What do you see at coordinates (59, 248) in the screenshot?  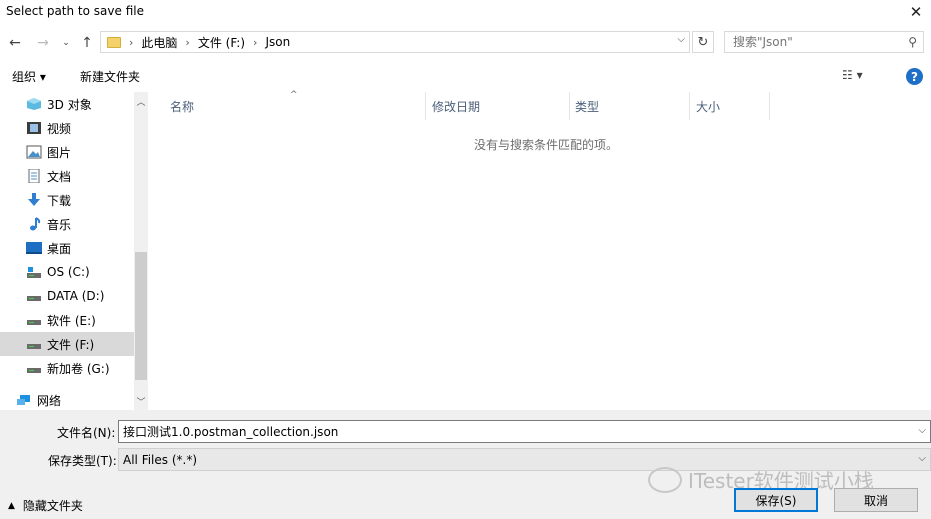 I see `sidebar-item-label: 桌面` at bounding box center [59, 248].